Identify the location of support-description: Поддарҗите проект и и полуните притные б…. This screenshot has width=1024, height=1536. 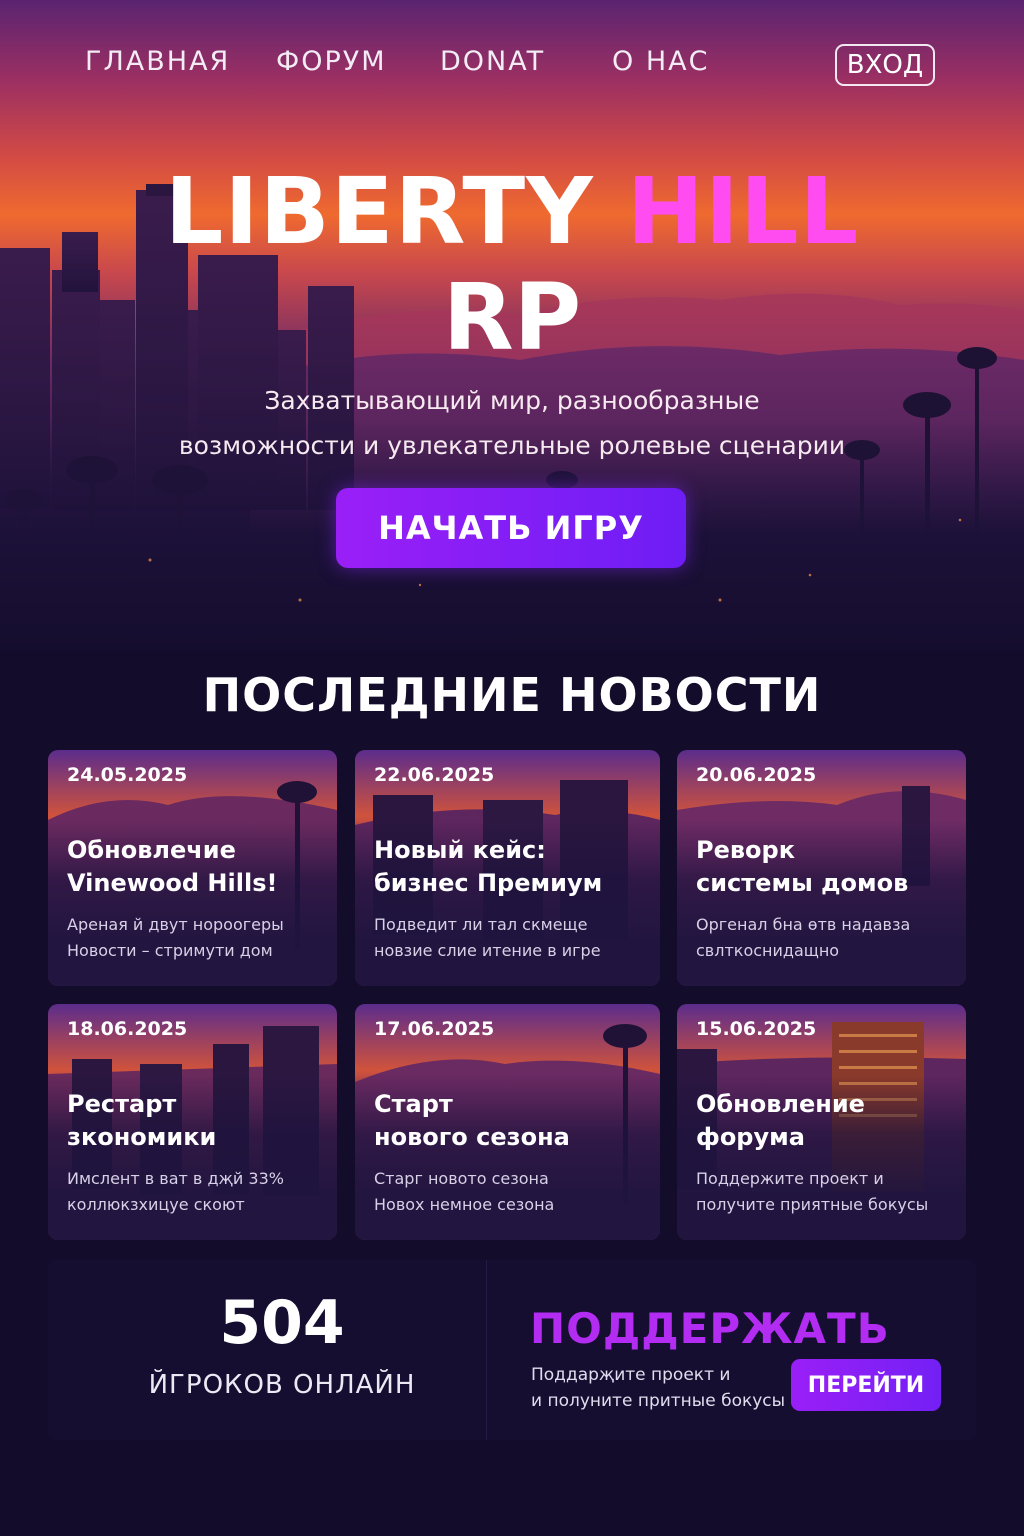
(661, 1388).